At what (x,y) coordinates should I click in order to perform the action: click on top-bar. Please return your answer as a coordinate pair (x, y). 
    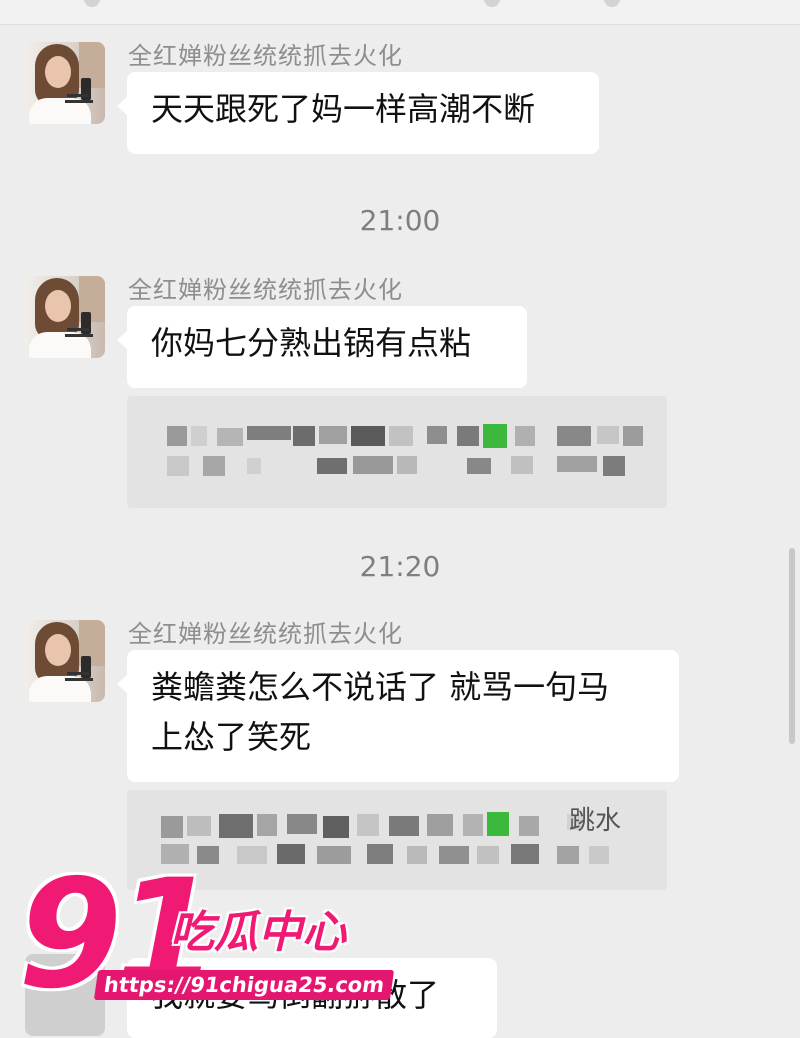
    Looking at the image, I should click on (400, 12).